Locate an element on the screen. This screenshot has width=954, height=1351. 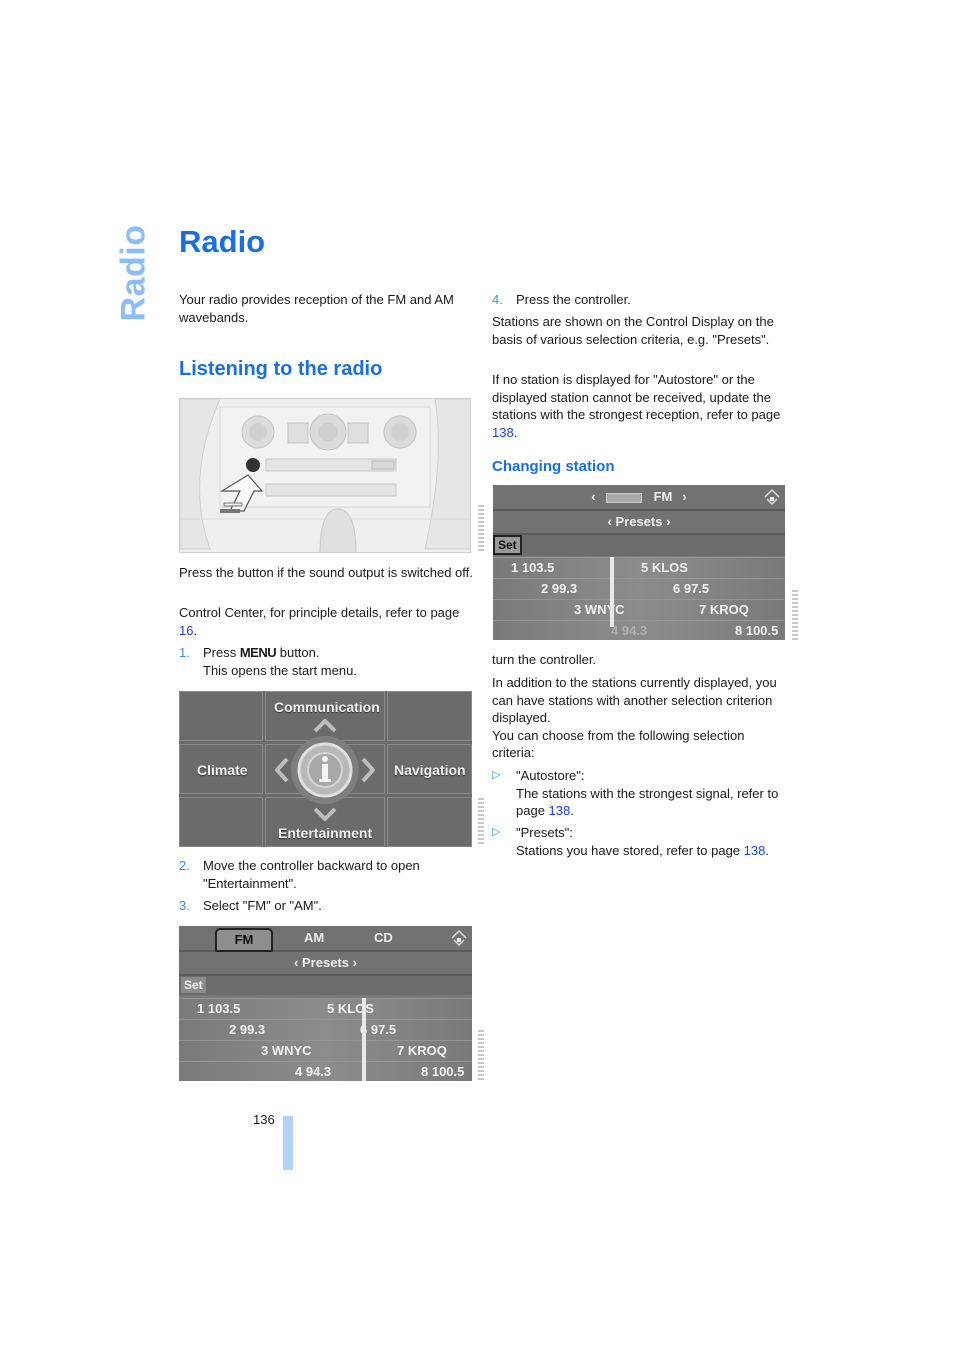
knob-center is located at coordinates (328, 432).